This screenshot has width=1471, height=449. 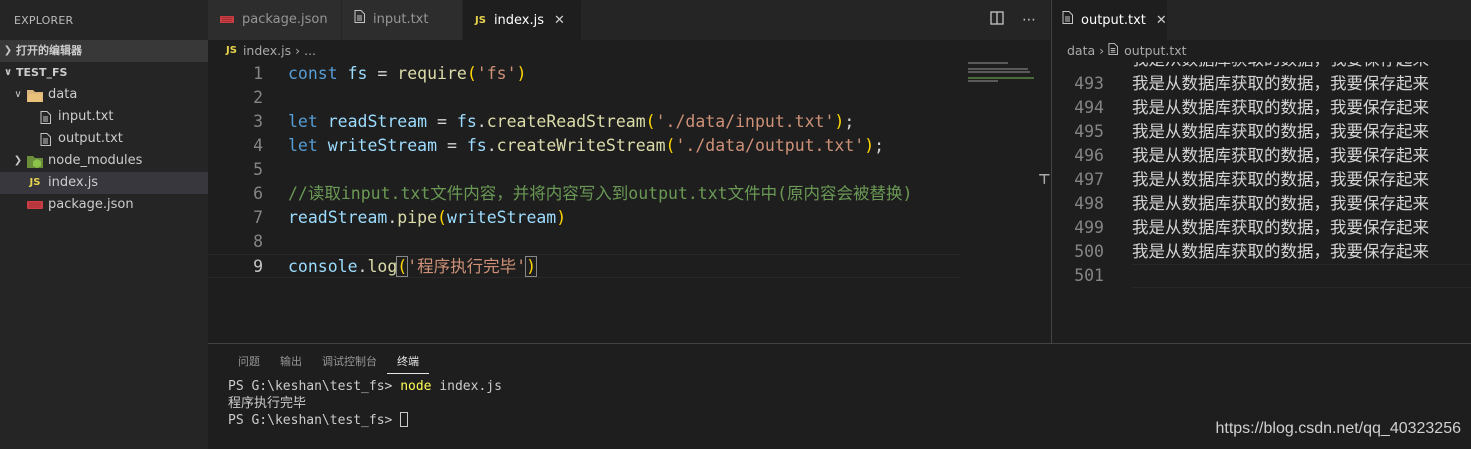 What do you see at coordinates (522, 20) in the screenshot?
I see `tab-index-js: JS index.js ✕` at bounding box center [522, 20].